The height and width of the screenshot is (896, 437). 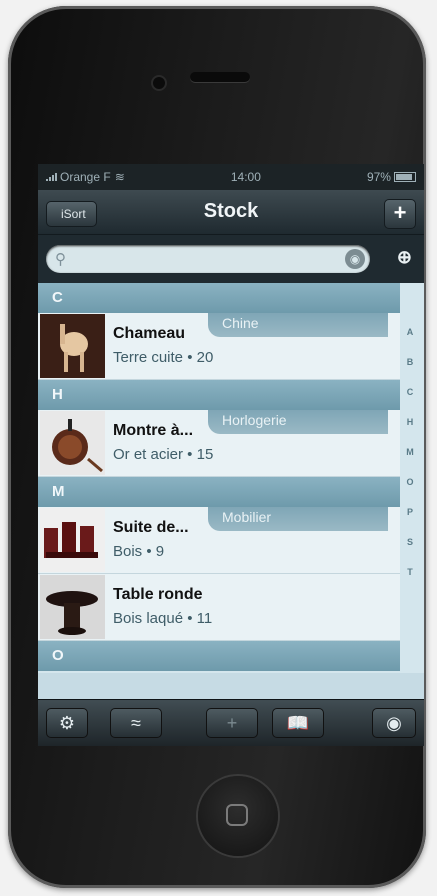 I want to click on book-icon: 📖, so click(x=298, y=723).